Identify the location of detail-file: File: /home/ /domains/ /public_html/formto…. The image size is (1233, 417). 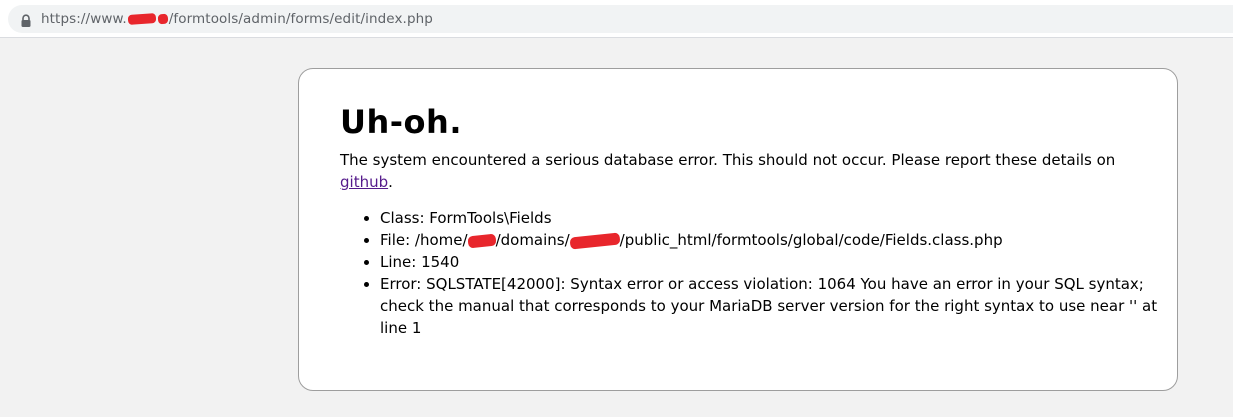
(780, 240).